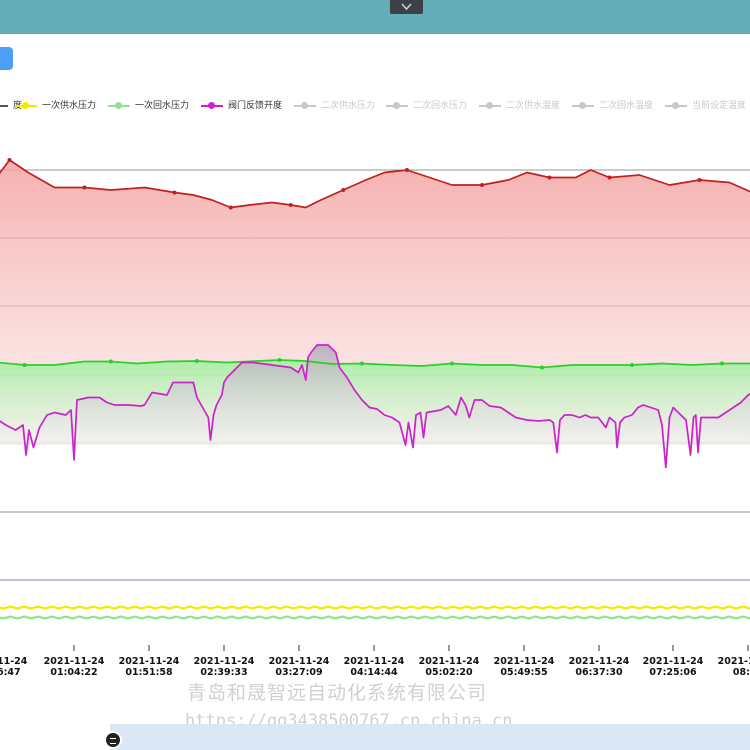 The width and height of the screenshot is (750, 750). What do you see at coordinates (449, 672) in the screenshot?
I see `x-tick-time: 05:02:20` at bounding box center [449, 672].